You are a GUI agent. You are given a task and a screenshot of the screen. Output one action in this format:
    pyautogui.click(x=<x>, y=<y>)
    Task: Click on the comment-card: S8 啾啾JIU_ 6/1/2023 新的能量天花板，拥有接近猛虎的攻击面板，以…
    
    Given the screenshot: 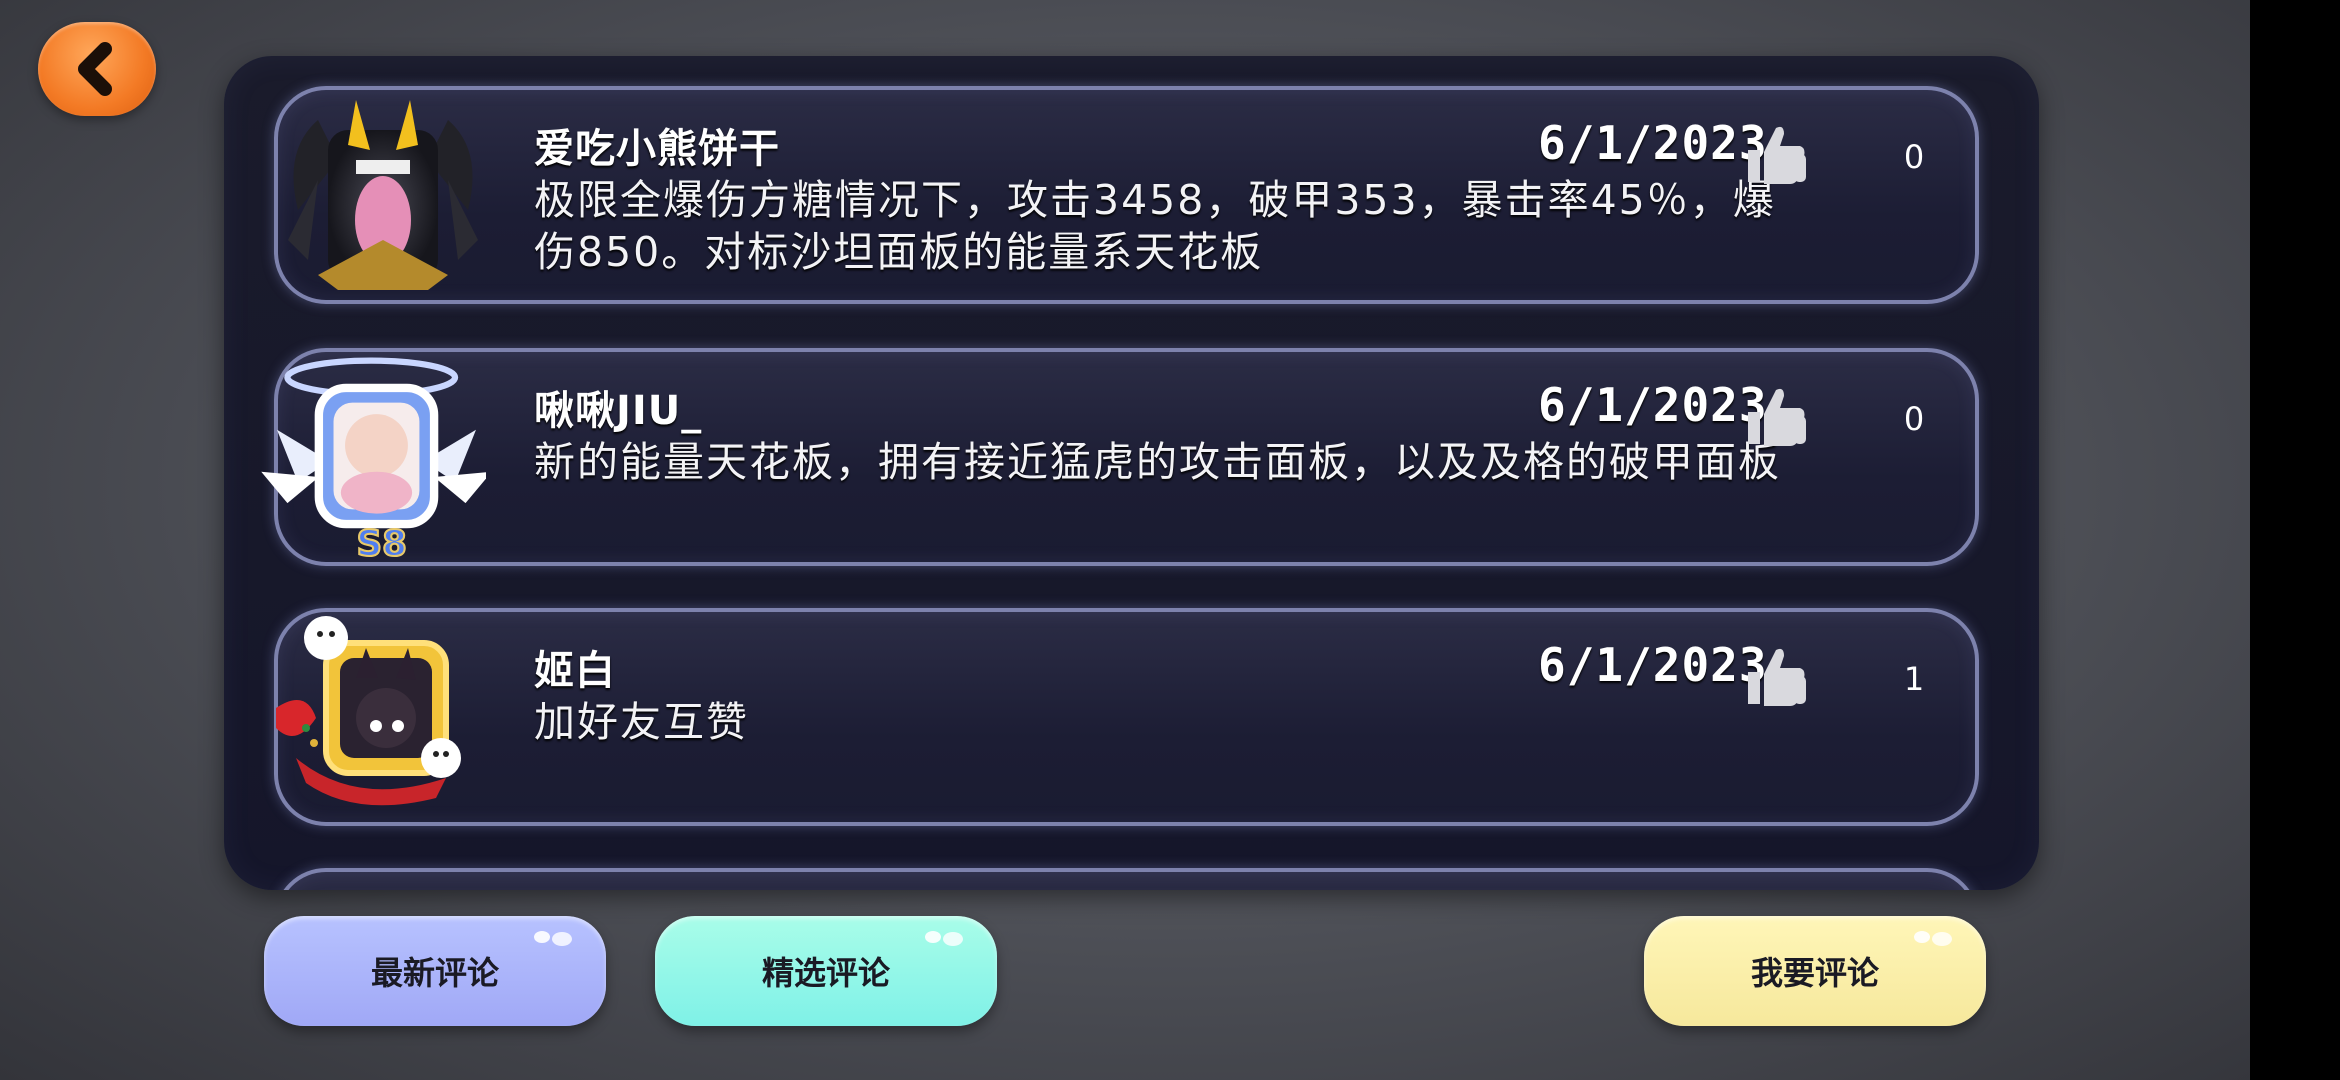 What is the action you would take?
    pyautogui.click(x=1120, y=457)
    